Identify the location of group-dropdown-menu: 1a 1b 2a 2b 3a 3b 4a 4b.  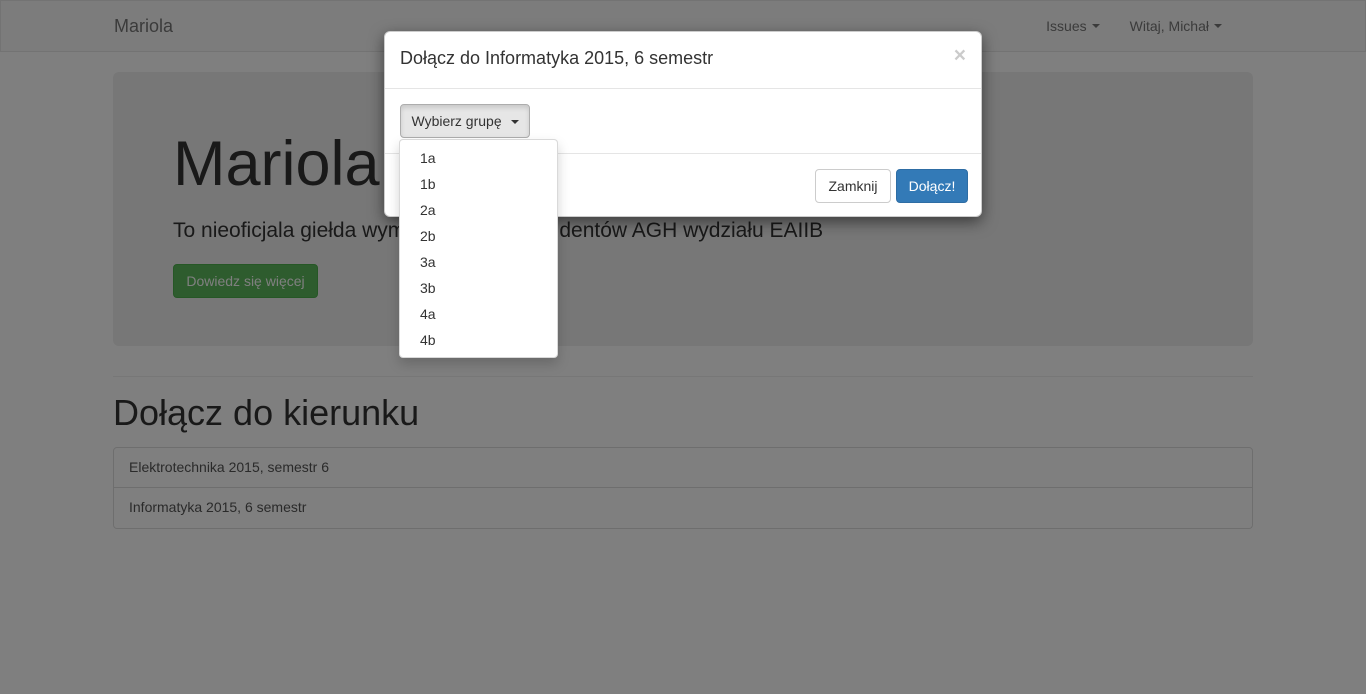
(478, 248).